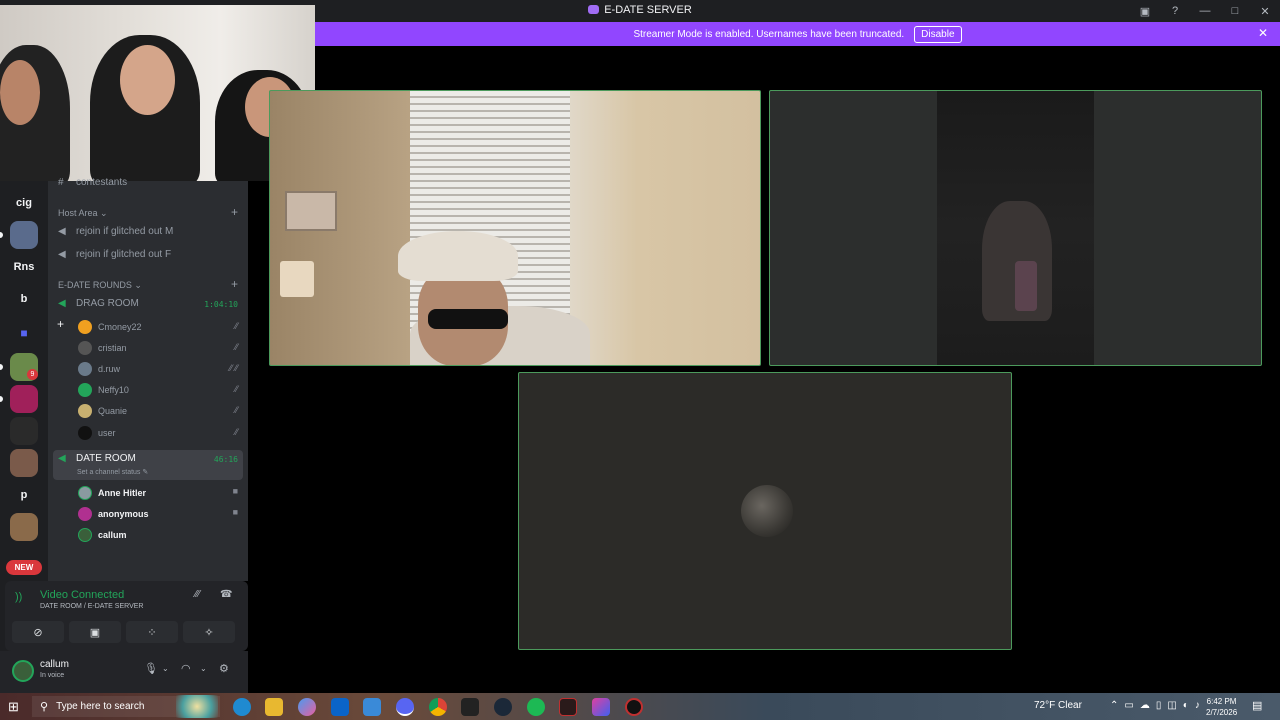 The width and height of the screenshot is (1280, 720). What do you see at coordinates (95, 632) in the screenshot?
I see `share-screen-button: ▣` at bounding box center [95, 632].